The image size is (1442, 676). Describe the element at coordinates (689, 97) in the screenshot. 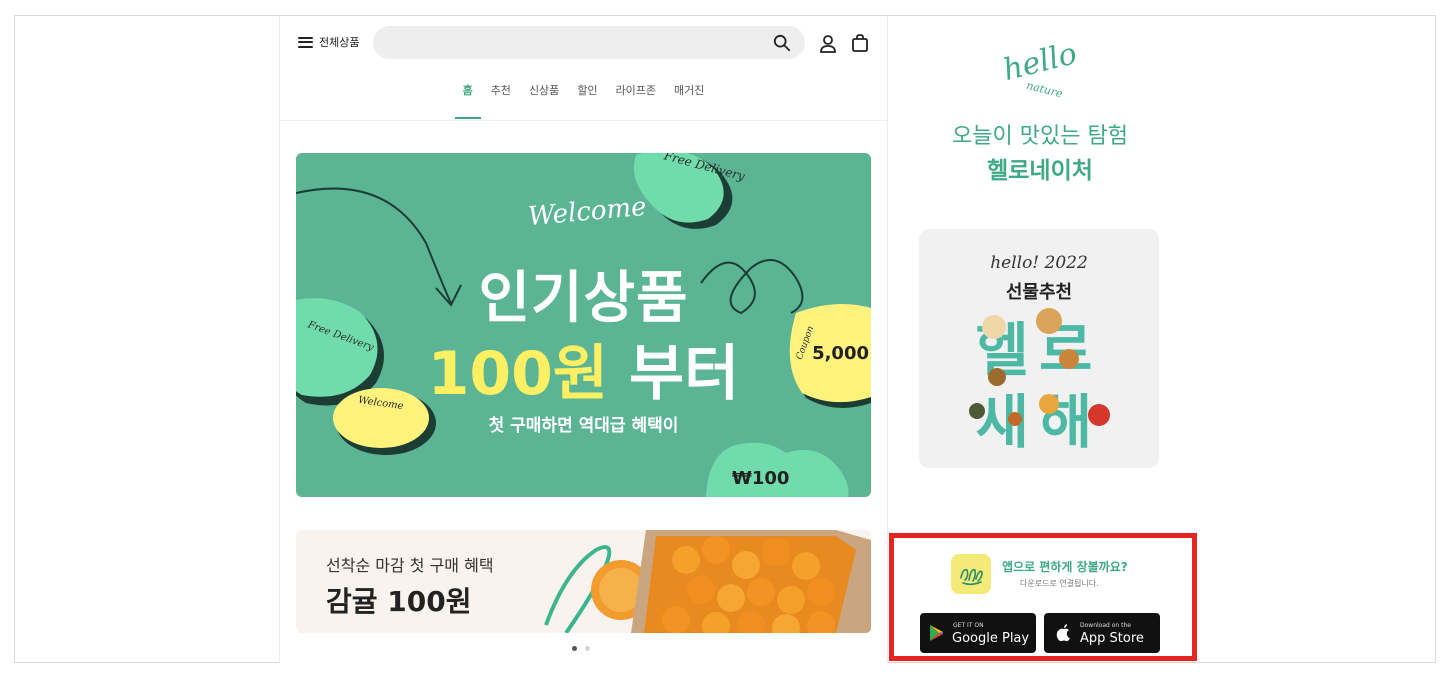

I see `tab-magazine: 매거진` at that location.